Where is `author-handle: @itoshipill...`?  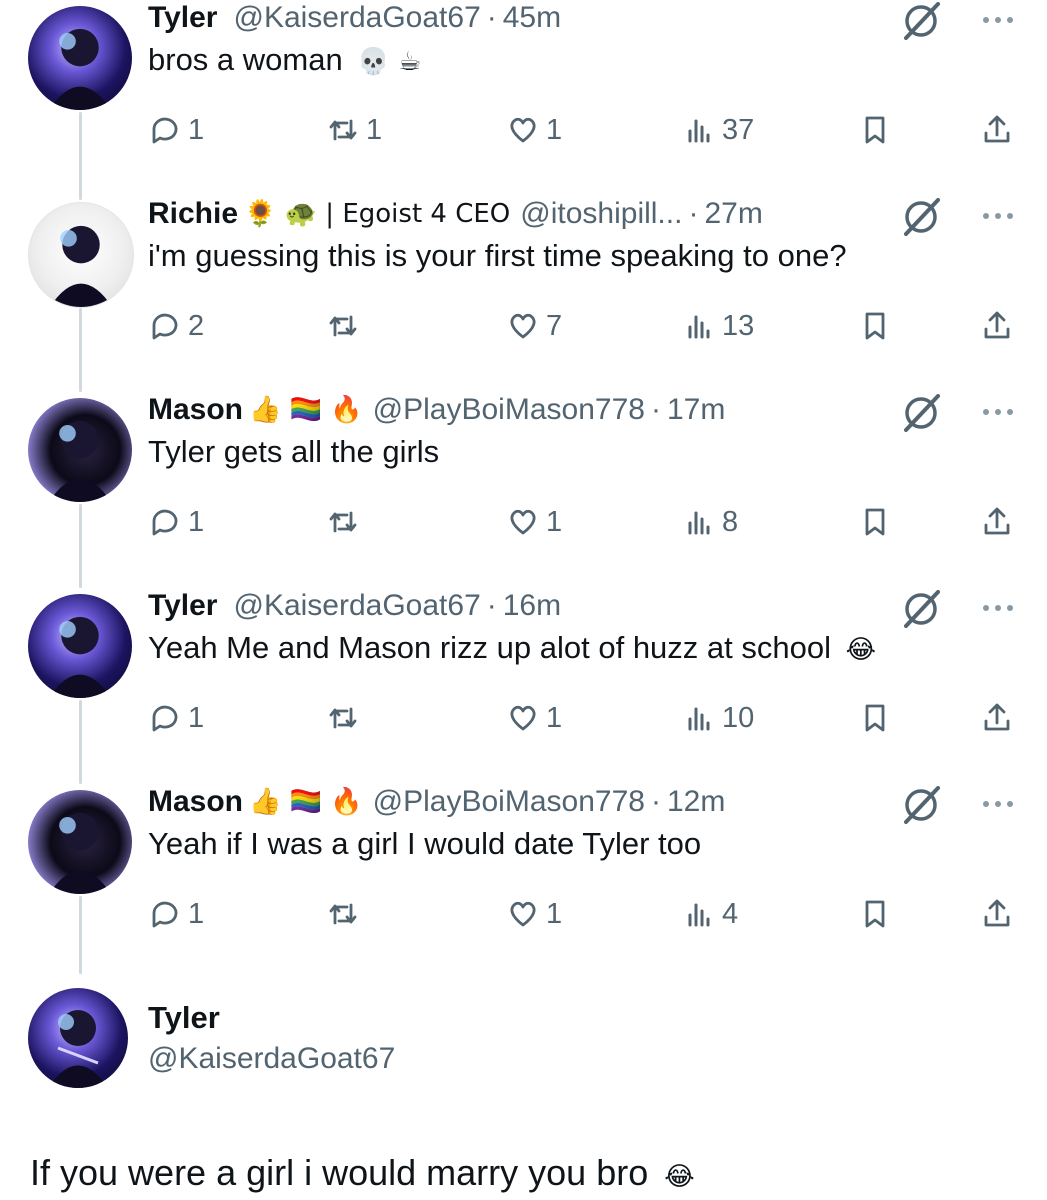
author-handle: @itoshipill... is located at coordinates (601, 214).